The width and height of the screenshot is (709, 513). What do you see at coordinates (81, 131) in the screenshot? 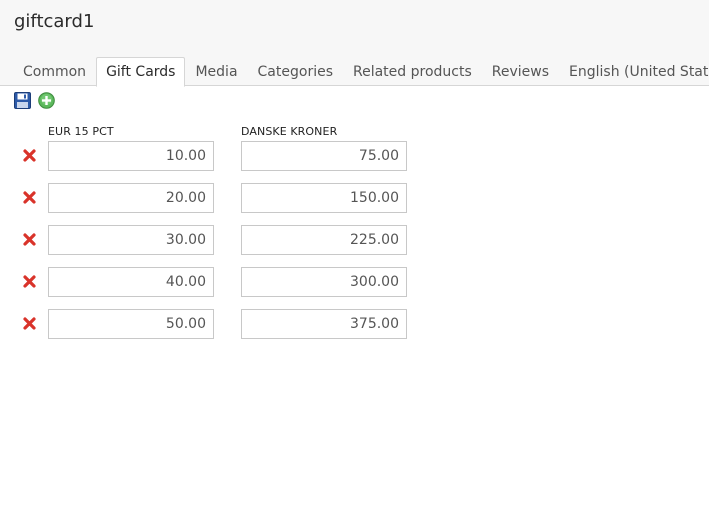
I see `column-header-eur: EUR 15 PCT` at bounding box center [81, 131].